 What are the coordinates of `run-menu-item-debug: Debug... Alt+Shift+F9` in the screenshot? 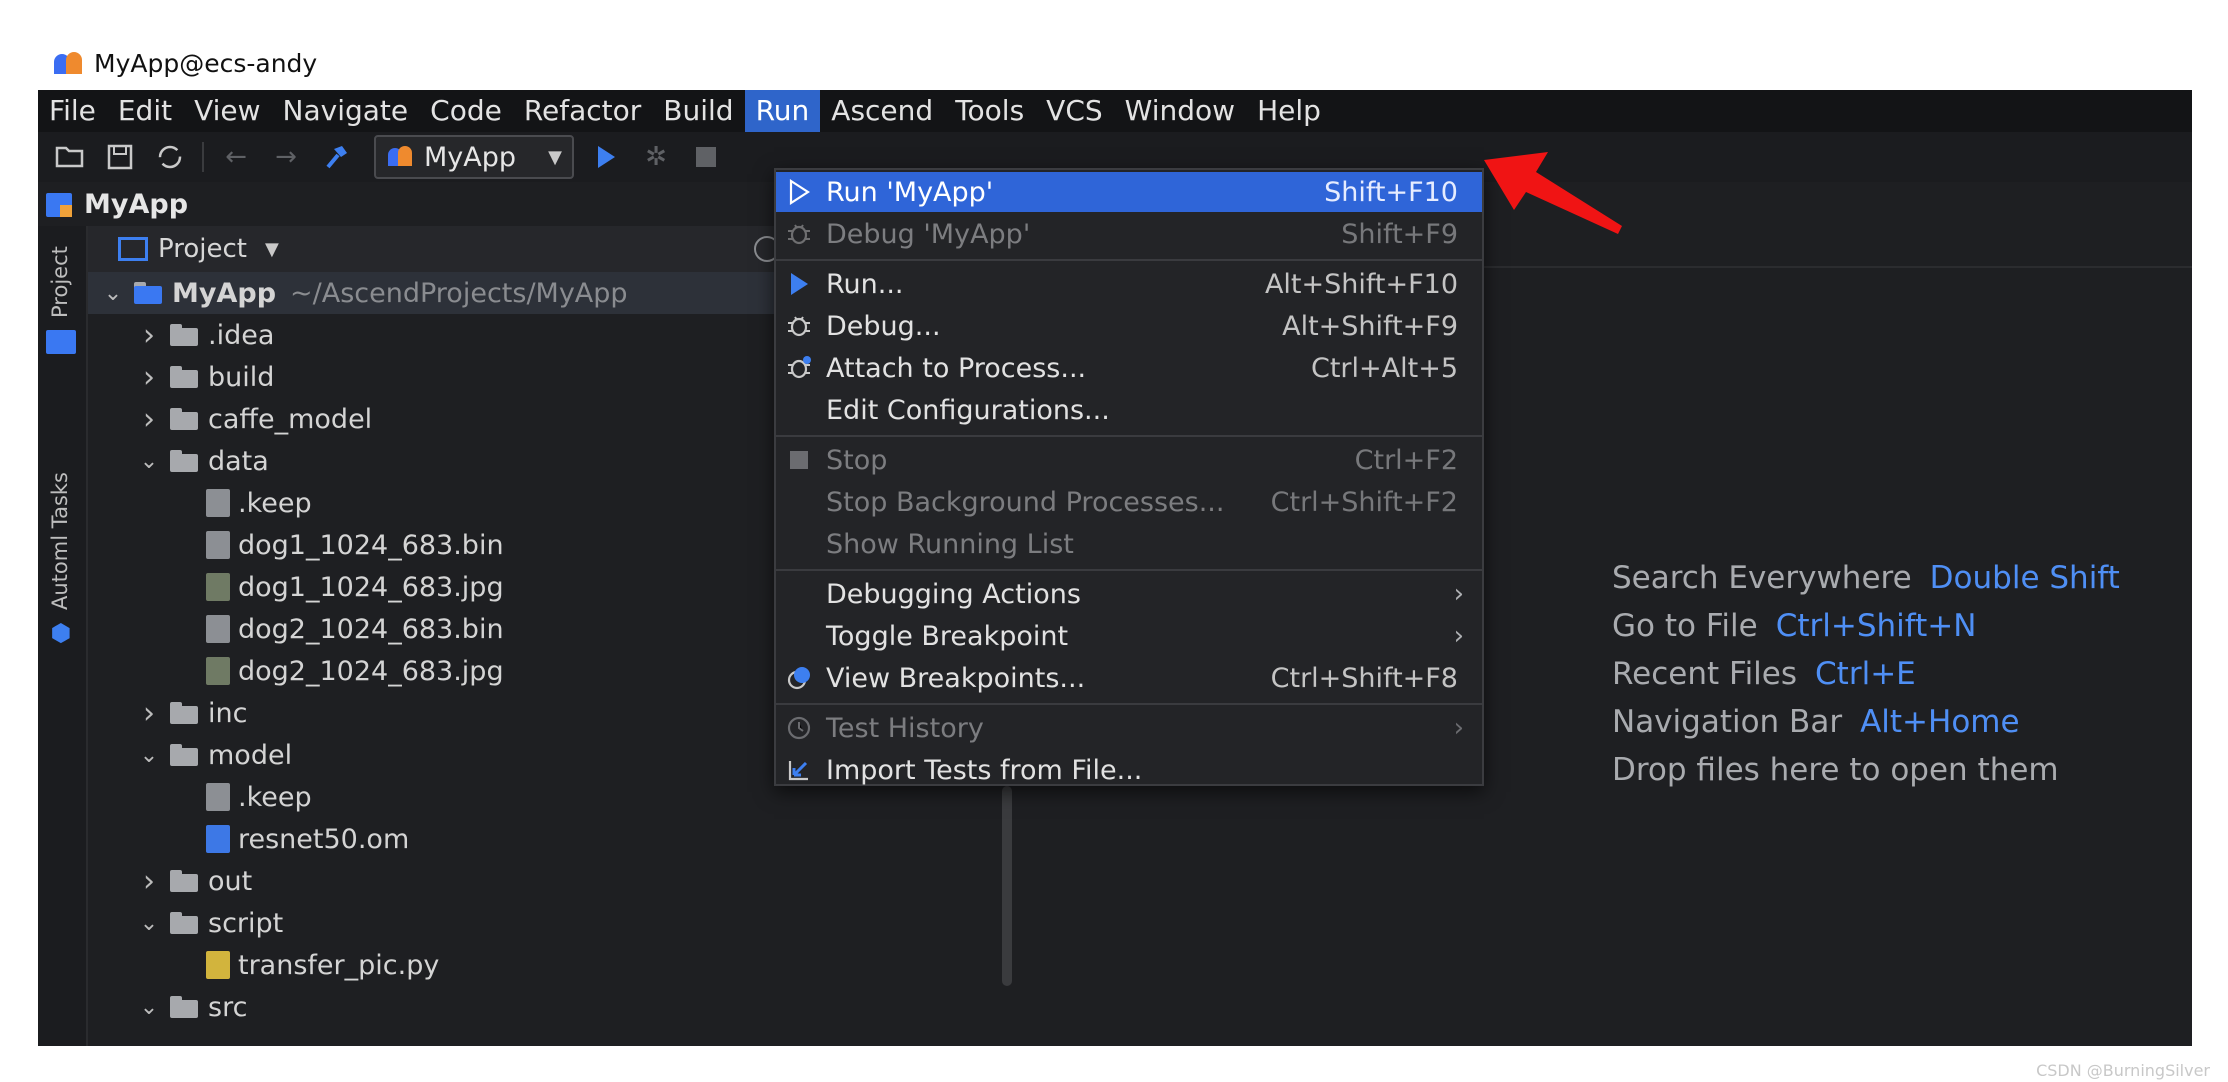 It's located at (1129, 326).